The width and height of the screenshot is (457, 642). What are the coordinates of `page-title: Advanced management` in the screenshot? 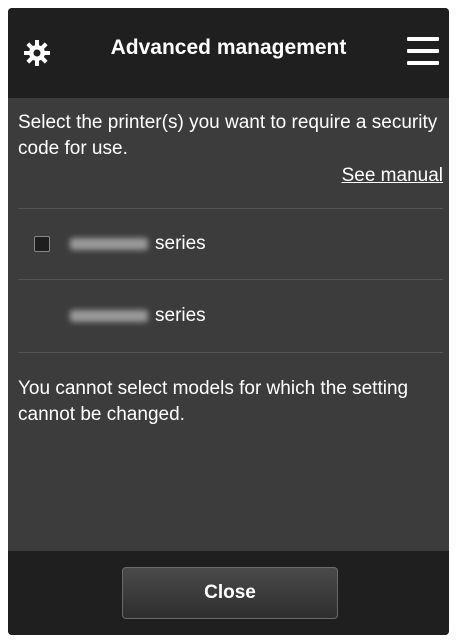 It's located at (228, 47).